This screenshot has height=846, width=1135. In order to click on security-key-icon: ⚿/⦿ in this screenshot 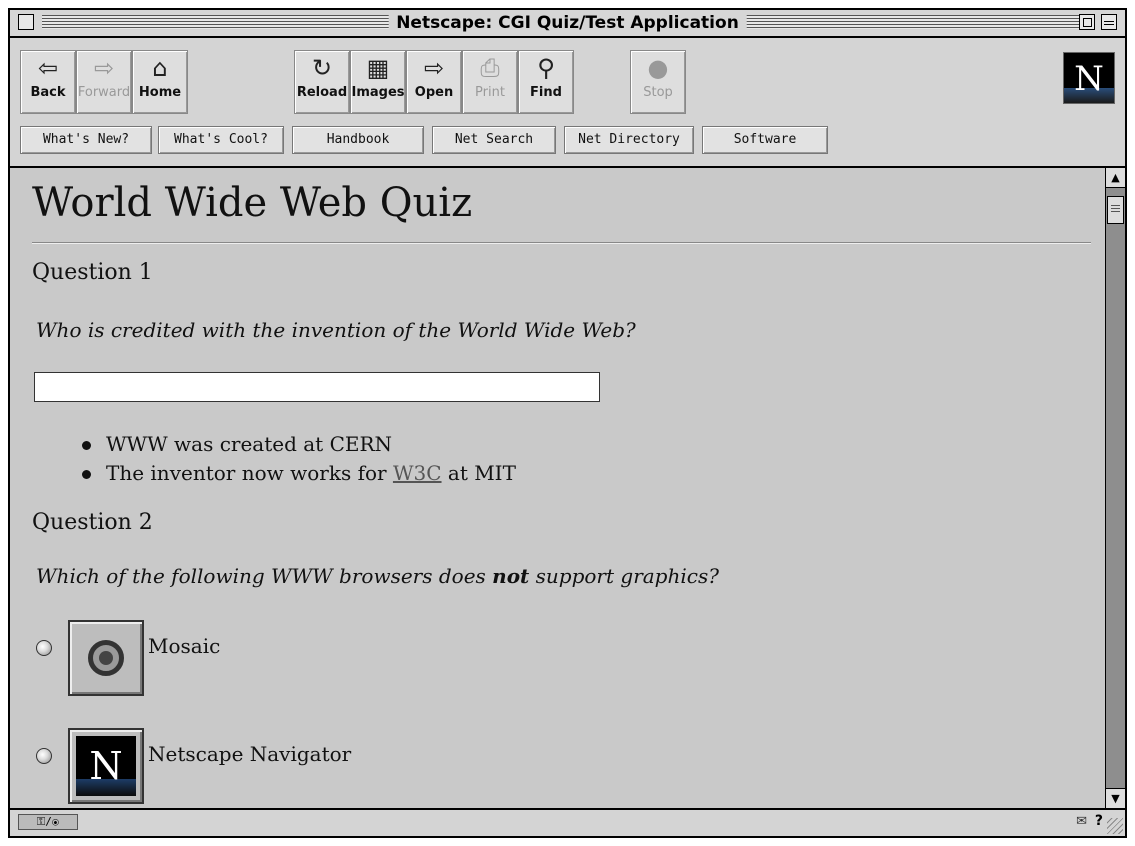, I will do `click(48, 822)`.